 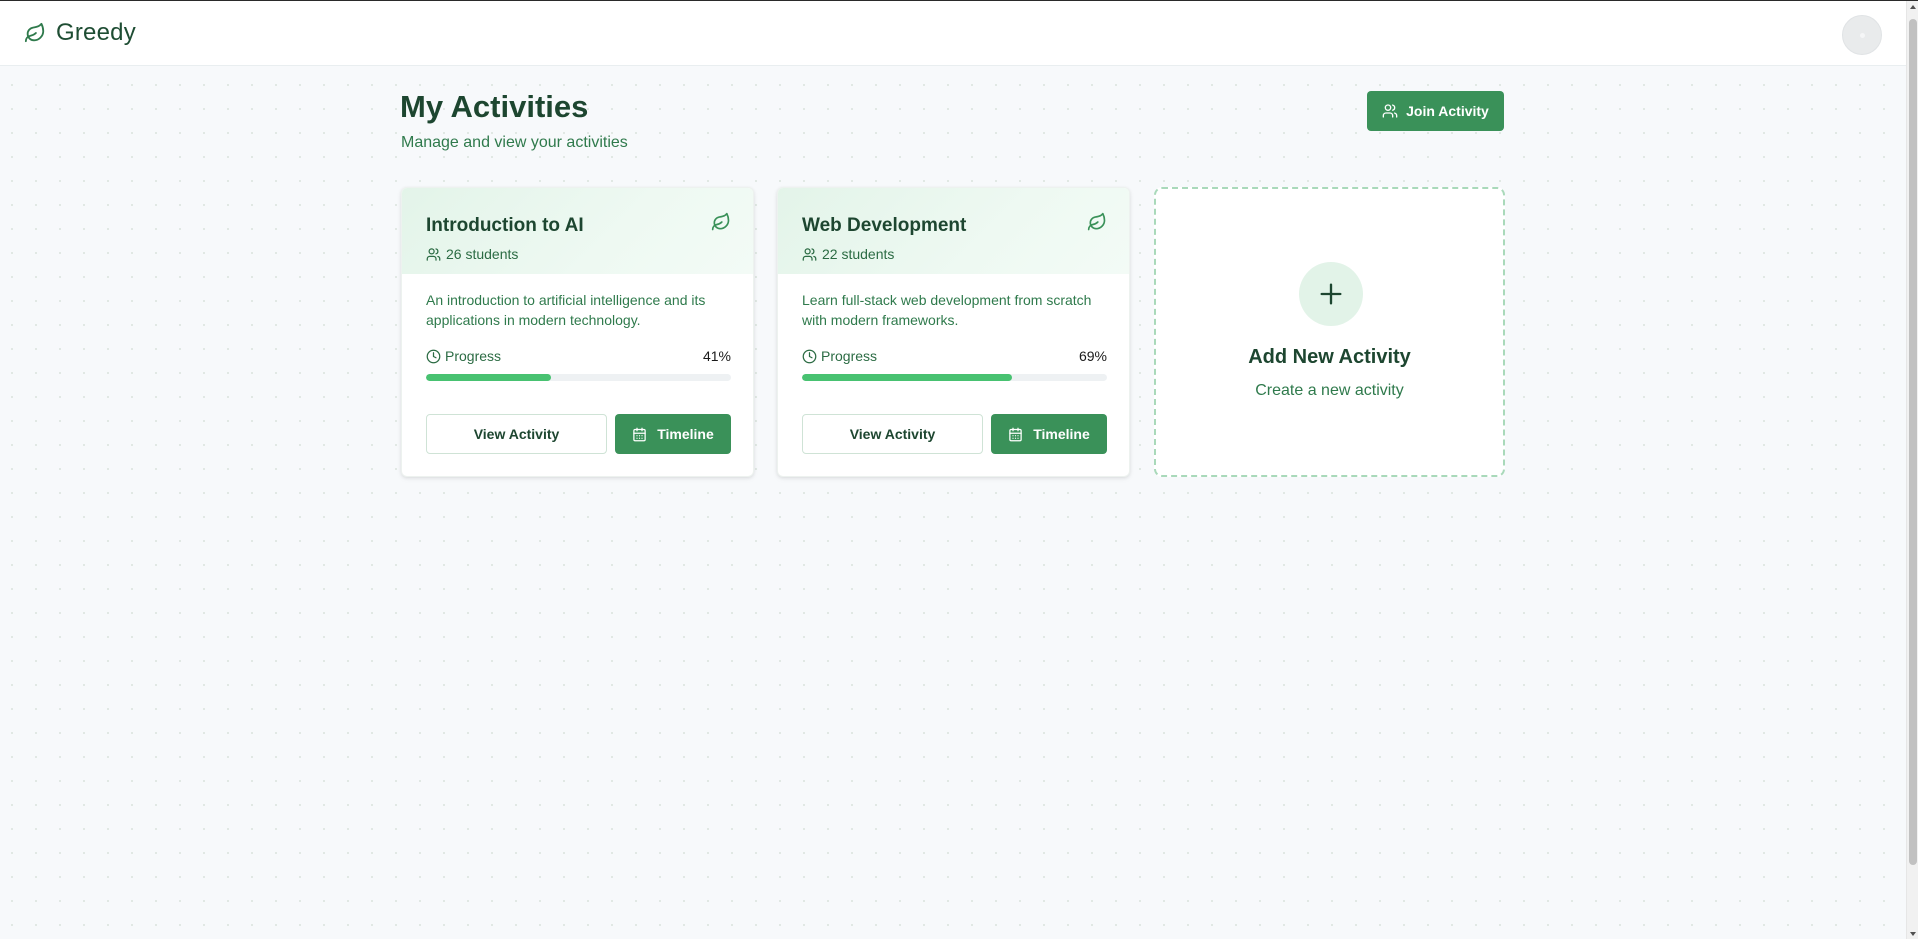 I want to click on progress-value: 41%, so click(x=716, y=356).